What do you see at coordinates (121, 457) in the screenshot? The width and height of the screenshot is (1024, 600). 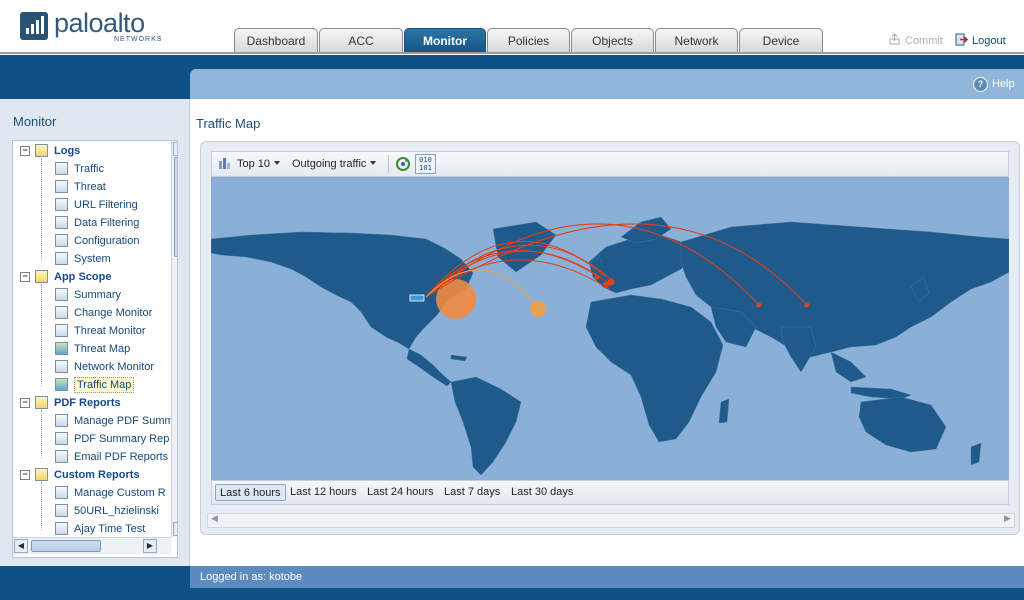 I see `tree-label: Email PDF Reports` at bounding box center [121, 457].